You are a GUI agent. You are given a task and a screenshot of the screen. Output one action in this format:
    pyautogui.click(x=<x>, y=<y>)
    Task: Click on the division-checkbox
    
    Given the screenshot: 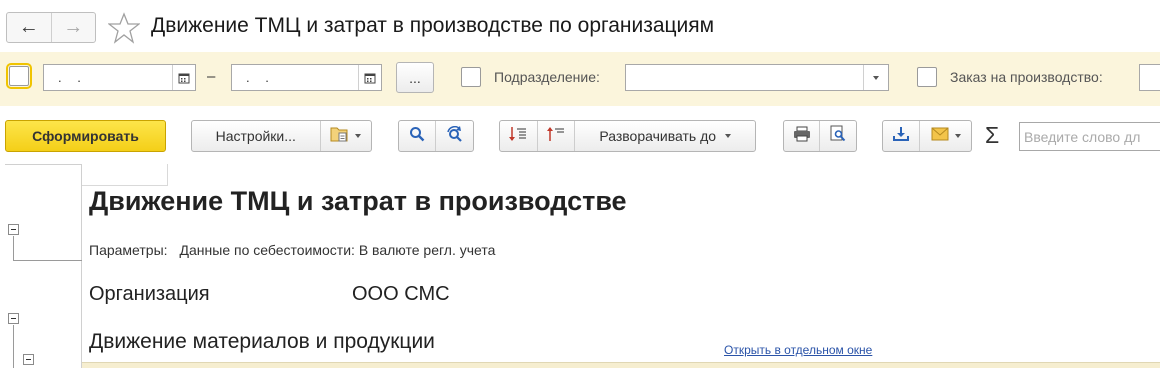 What is the action you would take?
    pyautogui.click(x=471, y=77)
    